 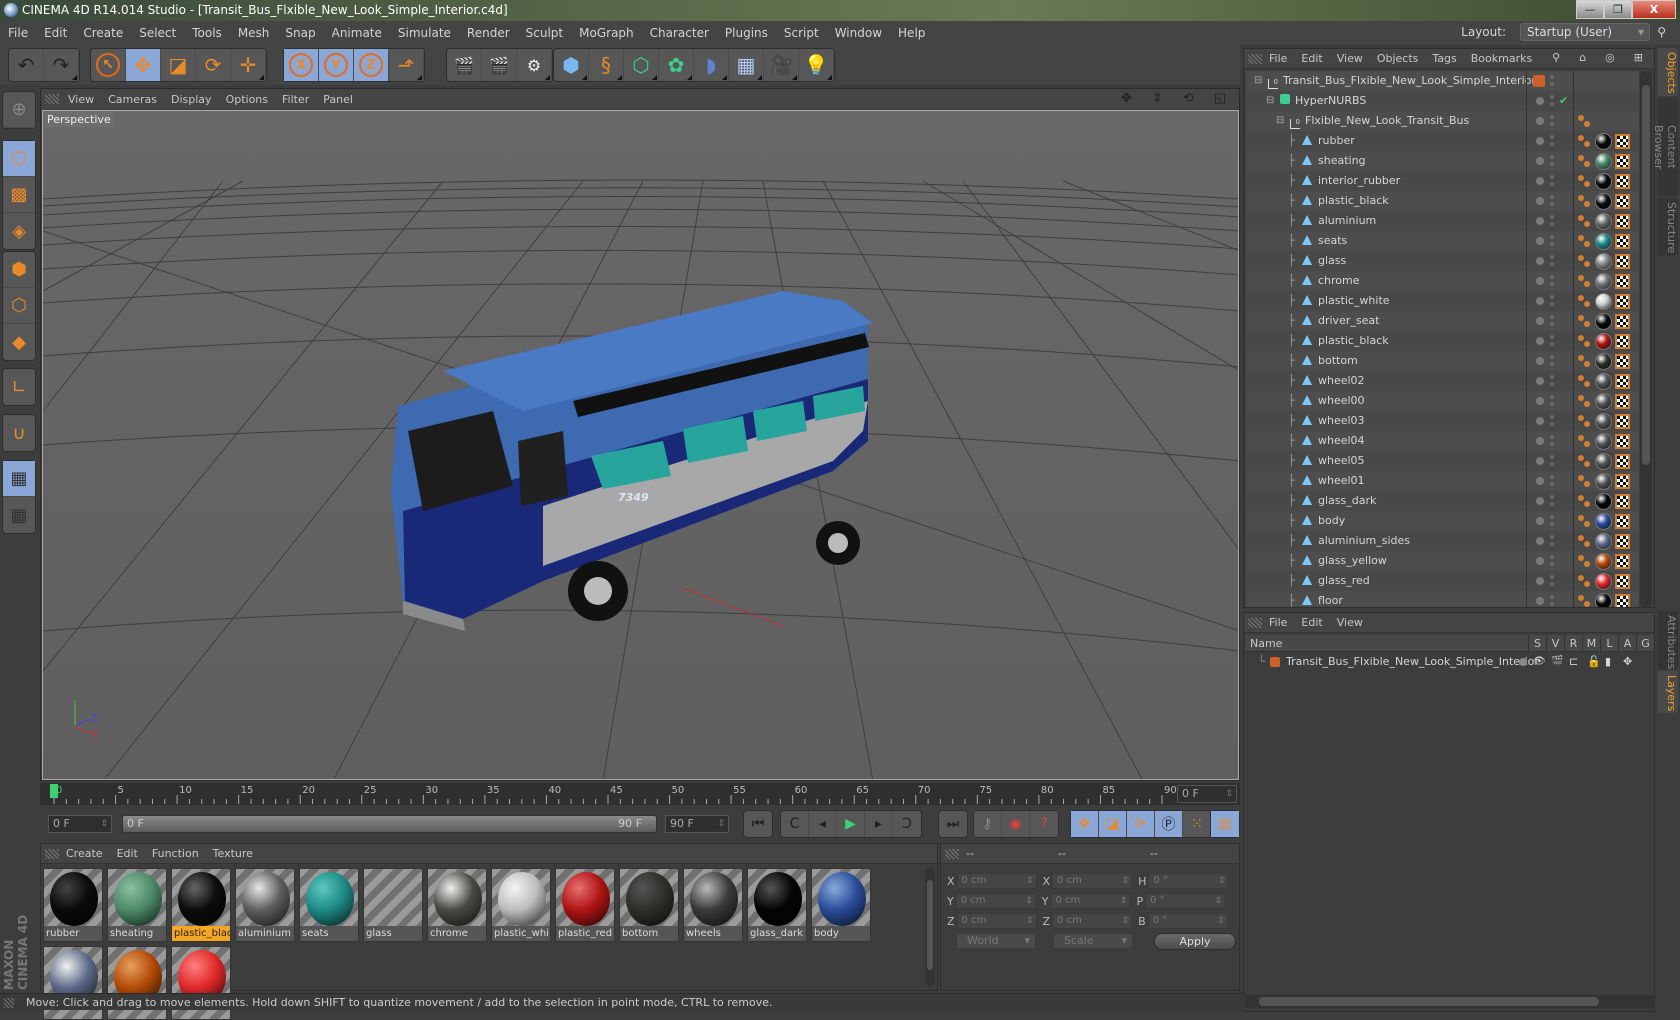 What do you see at coordinates (1093, 941) in the screenshot?
I see `transform-mode-dropdown: Scale` at bounding box center [1093, 941].